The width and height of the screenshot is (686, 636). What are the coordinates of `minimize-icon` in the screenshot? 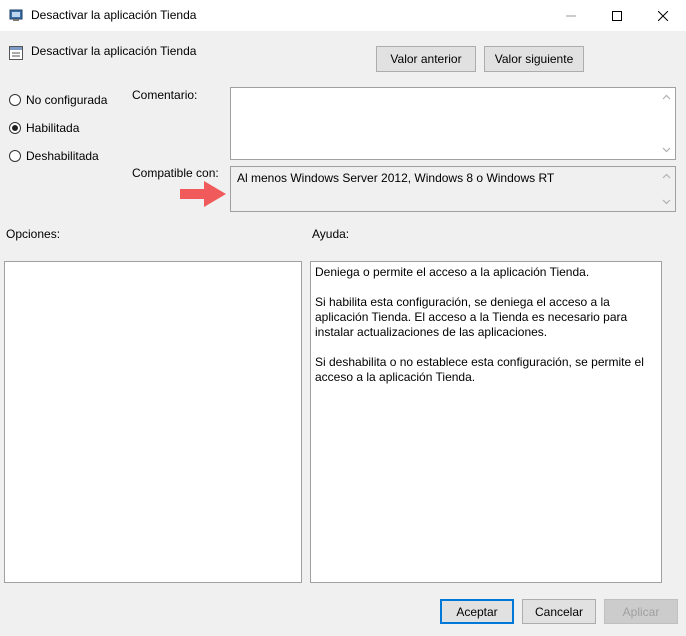 It's located at (571, 15).